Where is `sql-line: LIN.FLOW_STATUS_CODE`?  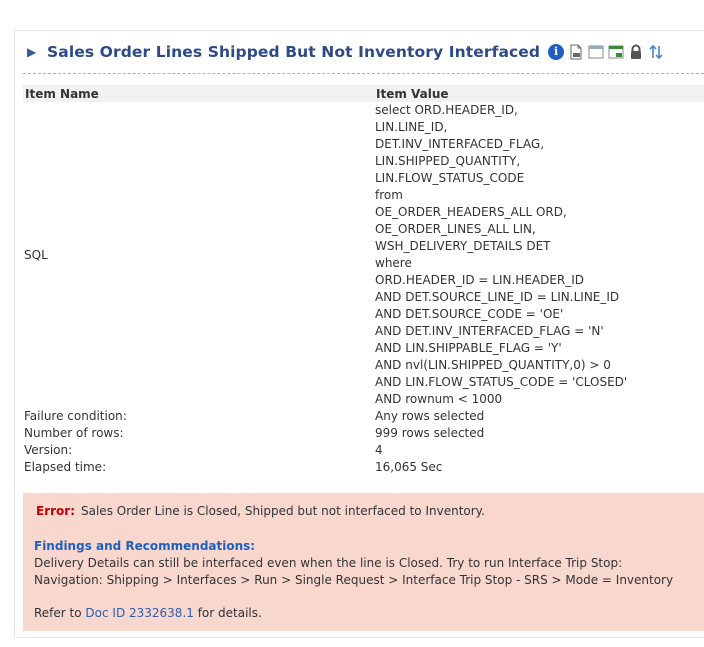
sql-line: LIN.FLOW_STATUS_CODE is located at coordinates (450, 178).